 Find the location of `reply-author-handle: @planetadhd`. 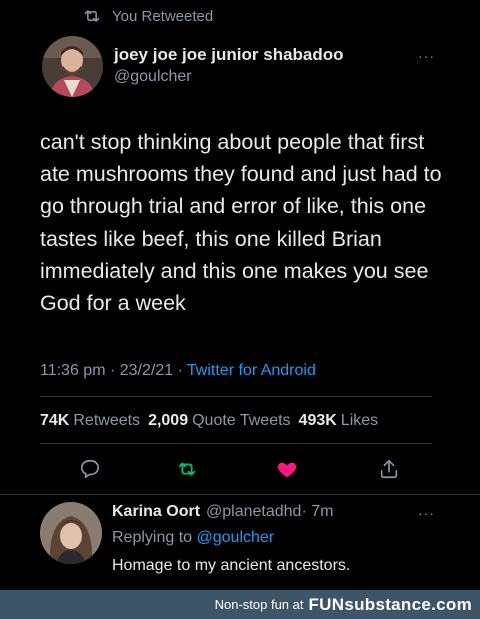

reply-author-handle: @planetadhd is located at coordinates (253, 512).